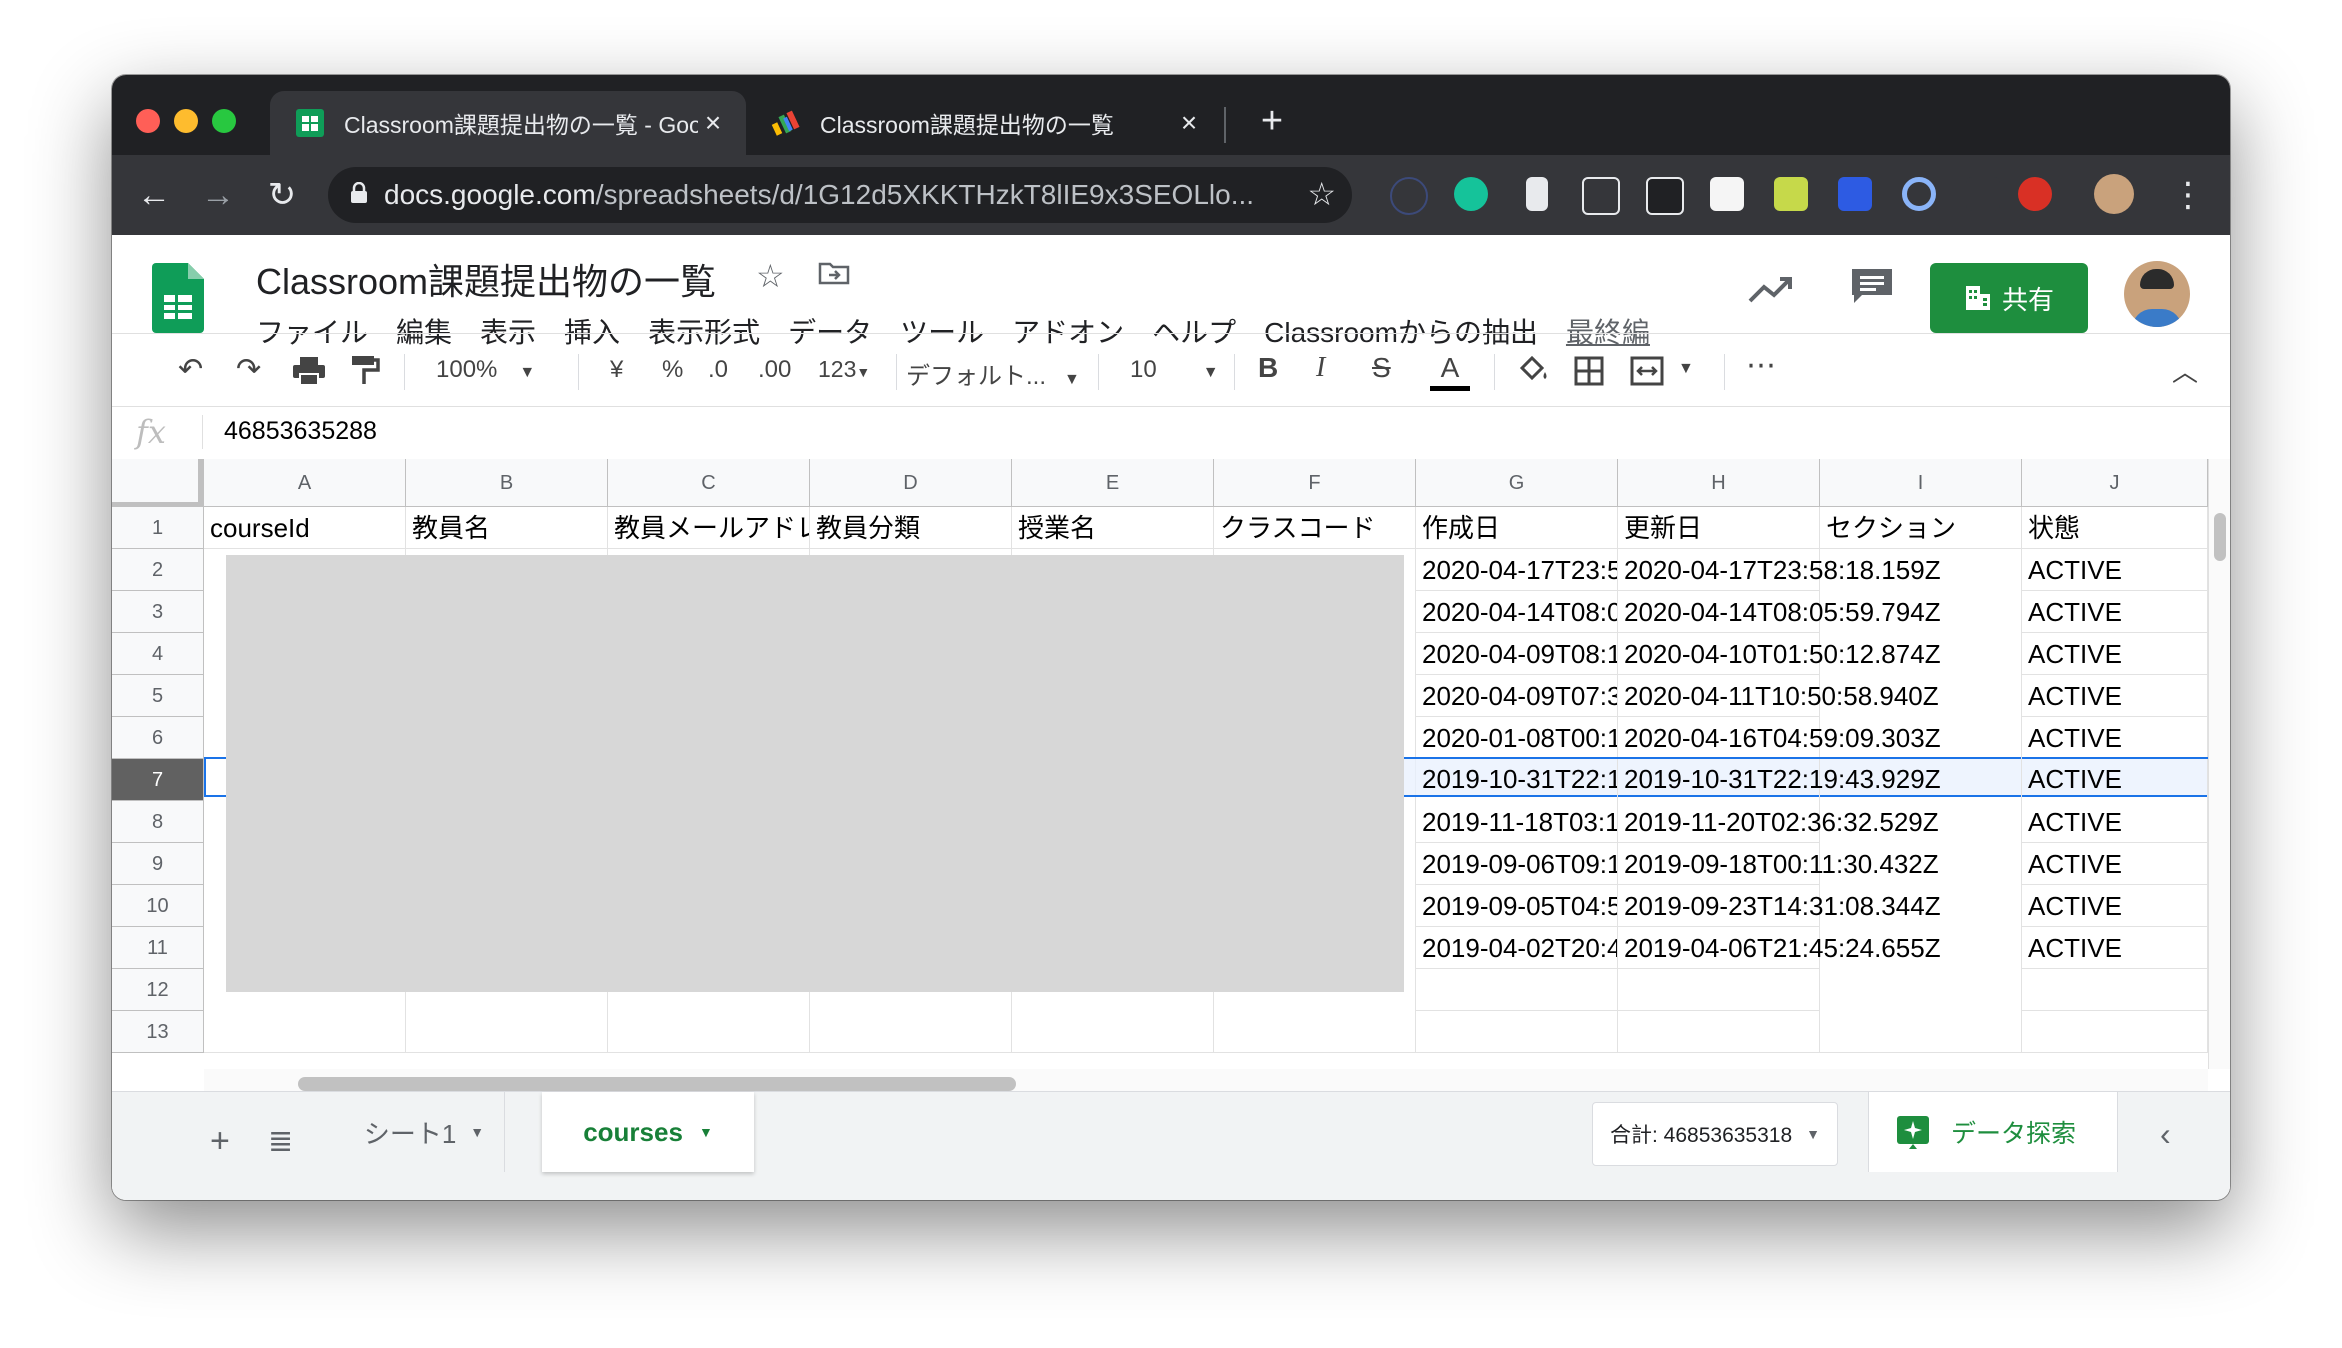 The width and height of the screenshot is (2342, 1348). What do you see at coordinates (1113, 528) in the screenshot?
I see `cell-header-class-name: 授業名` at bounding box center [1113, 528].